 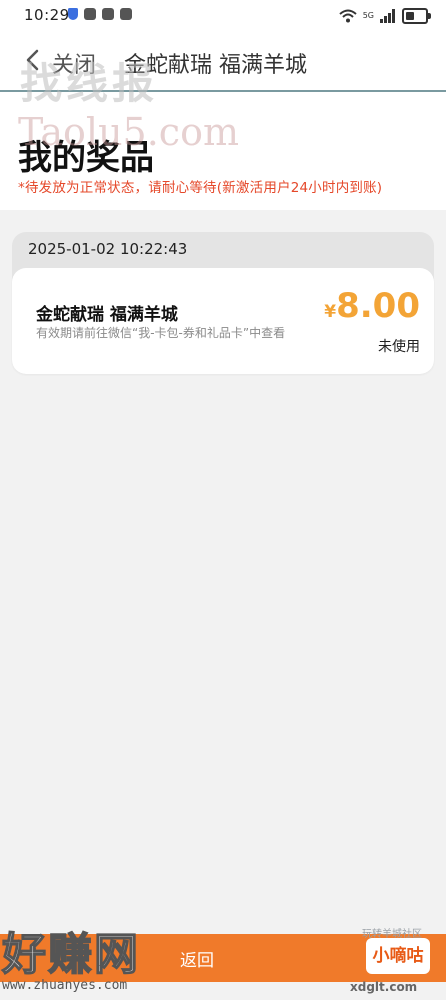 I want to click on network-type: 5G, so click(x=368, y=15).